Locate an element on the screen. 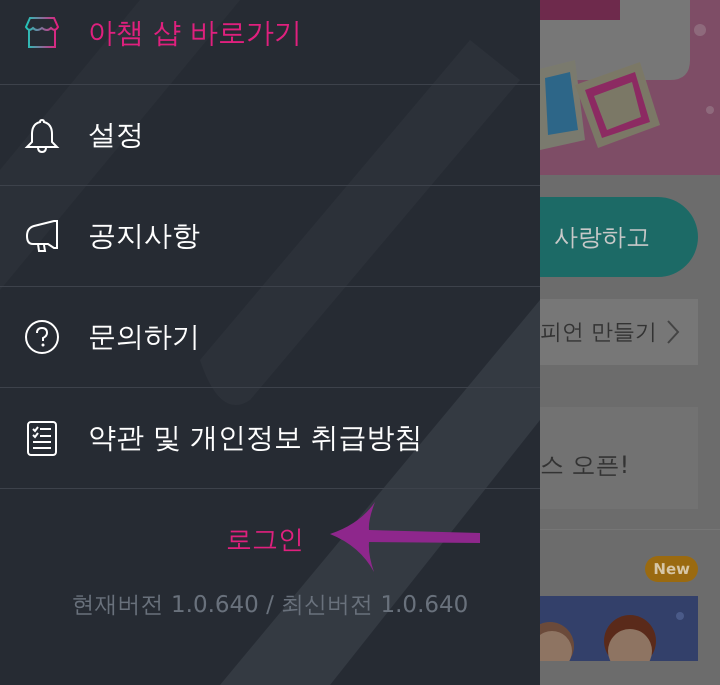 The width and height of the screenshot is (720, 685). chevron-right-icon is located at coordinates (673, 332).